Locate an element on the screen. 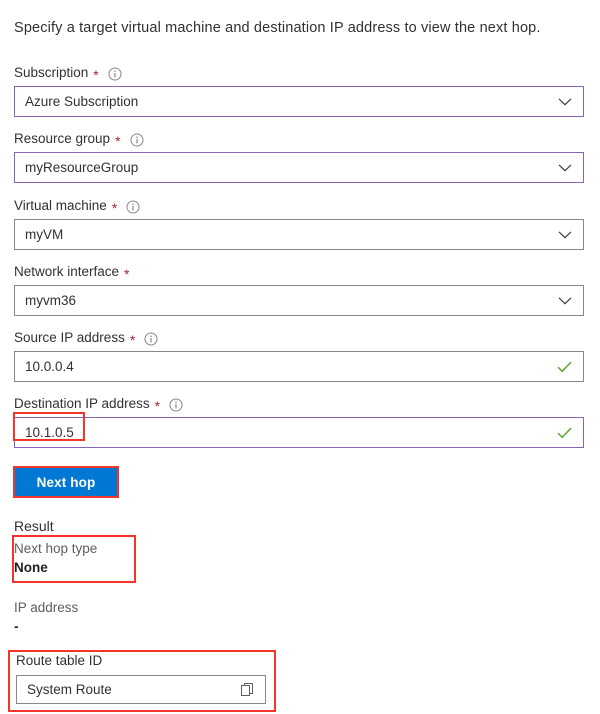 The image size is (600, 714). ip-address-label: IP address is located at coordinates (46, 607).